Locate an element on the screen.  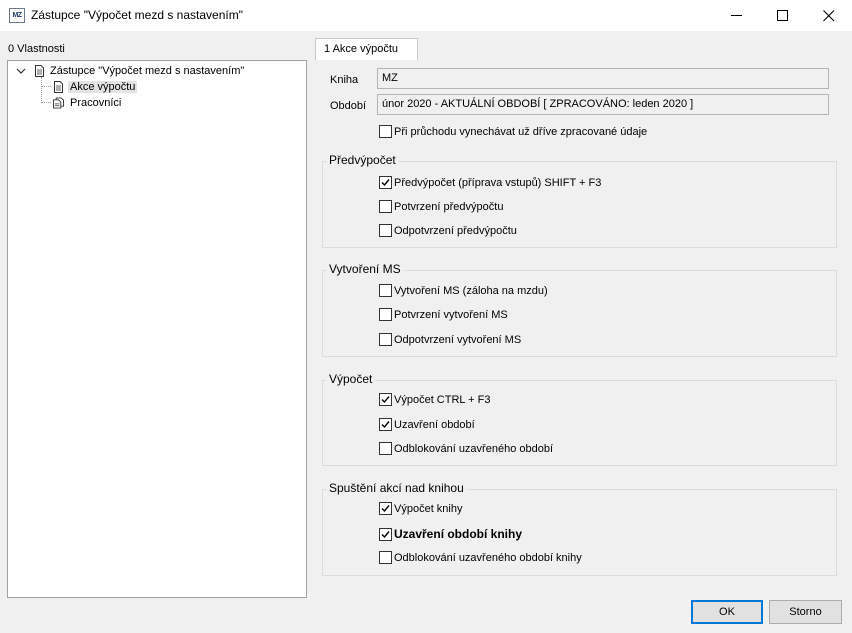
kniha-label: Kniha is located at coordinates (344, 80).